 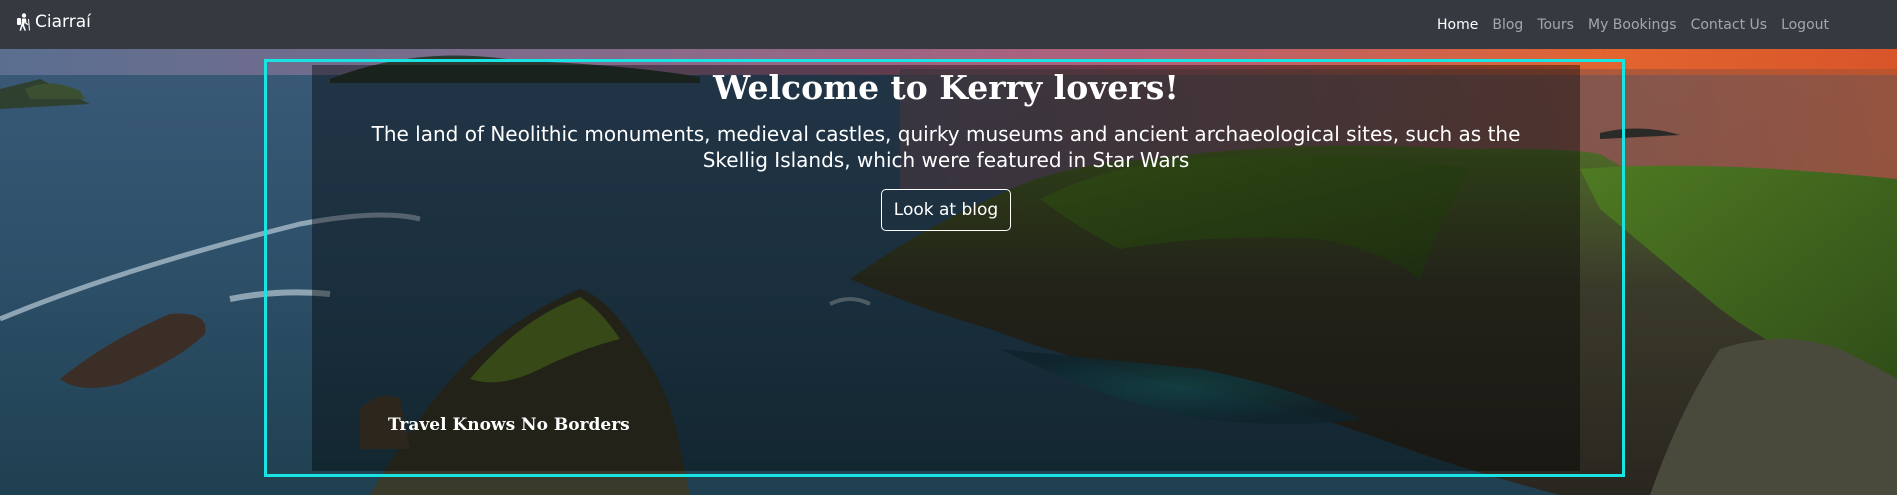 What do you see at coordinates (946, 210) in the screenshot?
I see `look-at-blog-button: Look at blog` at bounding box center [946, 210].